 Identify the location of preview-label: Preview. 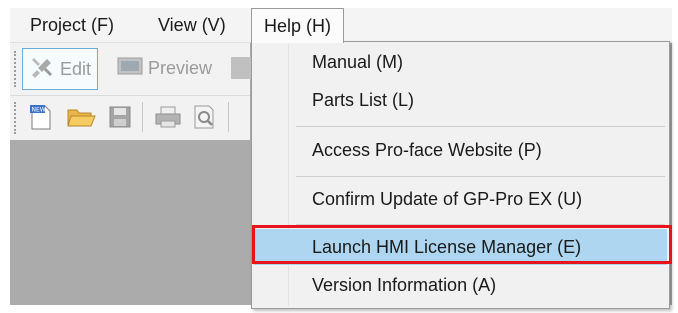
(180, 67).